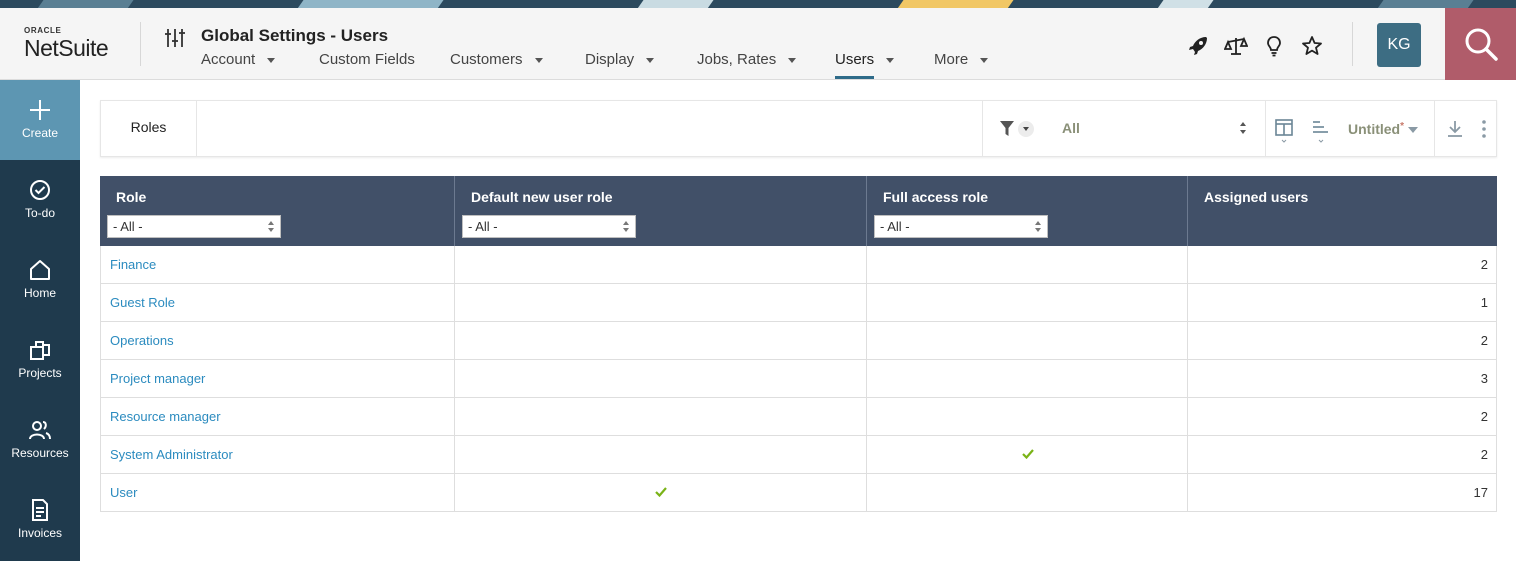 This screenshot has width=1516, height=561. I want to click on column-header-default-new-user-role: Default new user role - All -, so click(661, 211).